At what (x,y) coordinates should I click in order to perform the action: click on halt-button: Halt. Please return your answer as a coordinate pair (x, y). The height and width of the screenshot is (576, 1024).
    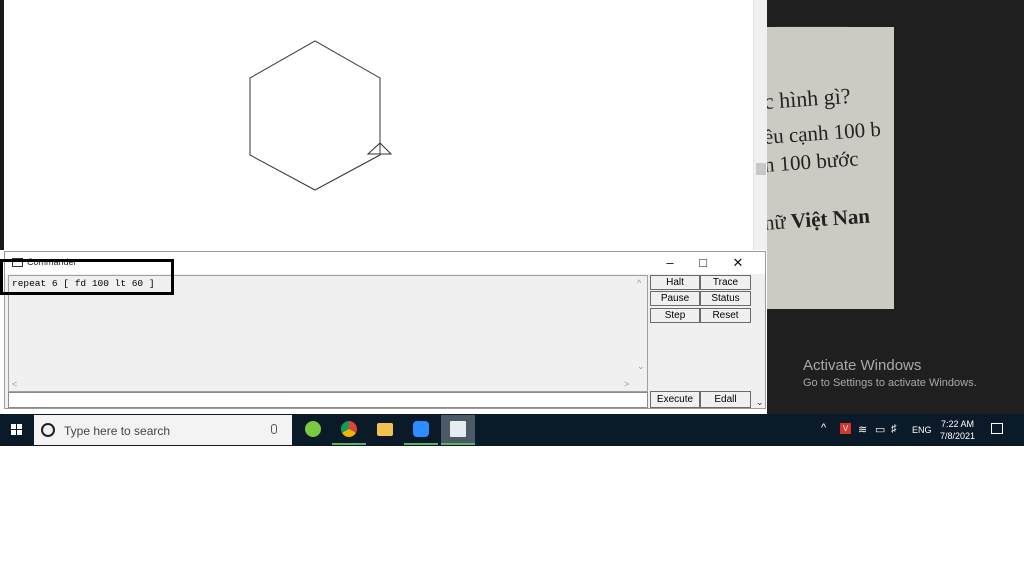
    Looking at the image, I should click on (675, 282).